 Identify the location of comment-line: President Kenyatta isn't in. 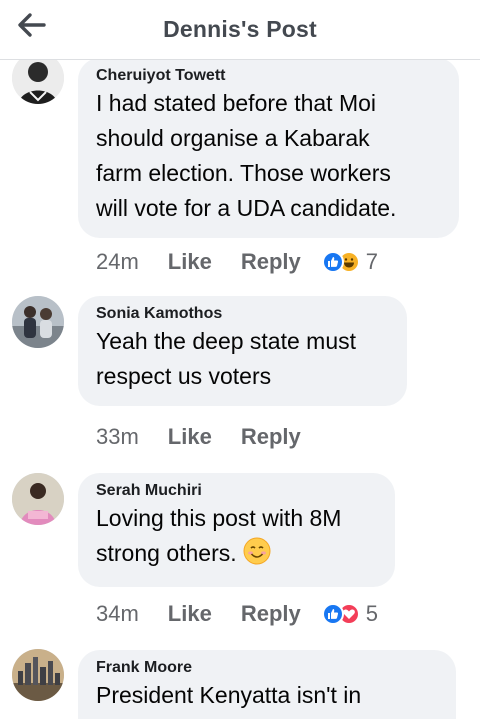
(229, 695).